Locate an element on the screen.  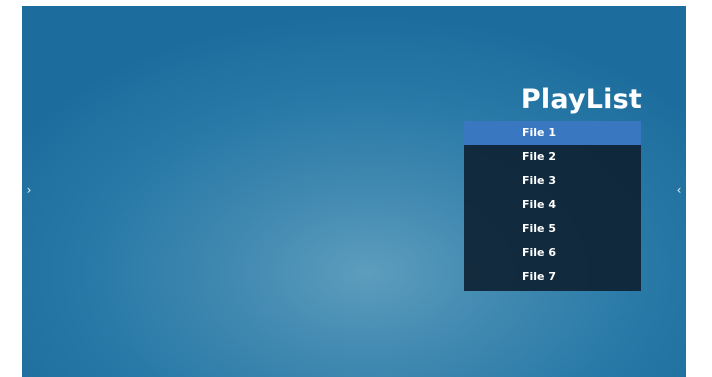
playlist-item-file-4: File 4 is located at coordinates (552, 205).